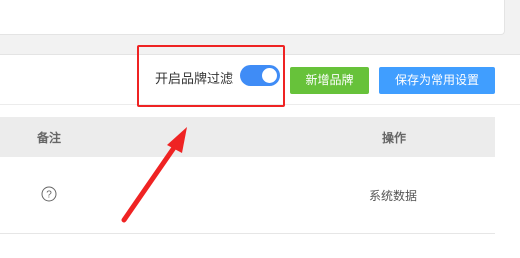 This screenshot has width=520, height=258. Describe the element at coordinates (49, 138) in the screenshot. I see `column-header-remark: 备注` at that location.